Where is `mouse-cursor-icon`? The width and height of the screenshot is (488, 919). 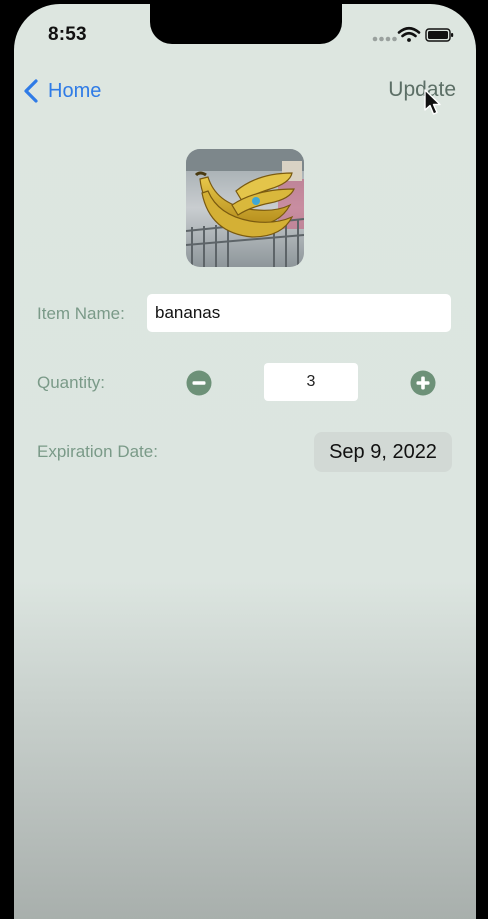
mouse-cursor-icon is located at coordinates (432, 102).